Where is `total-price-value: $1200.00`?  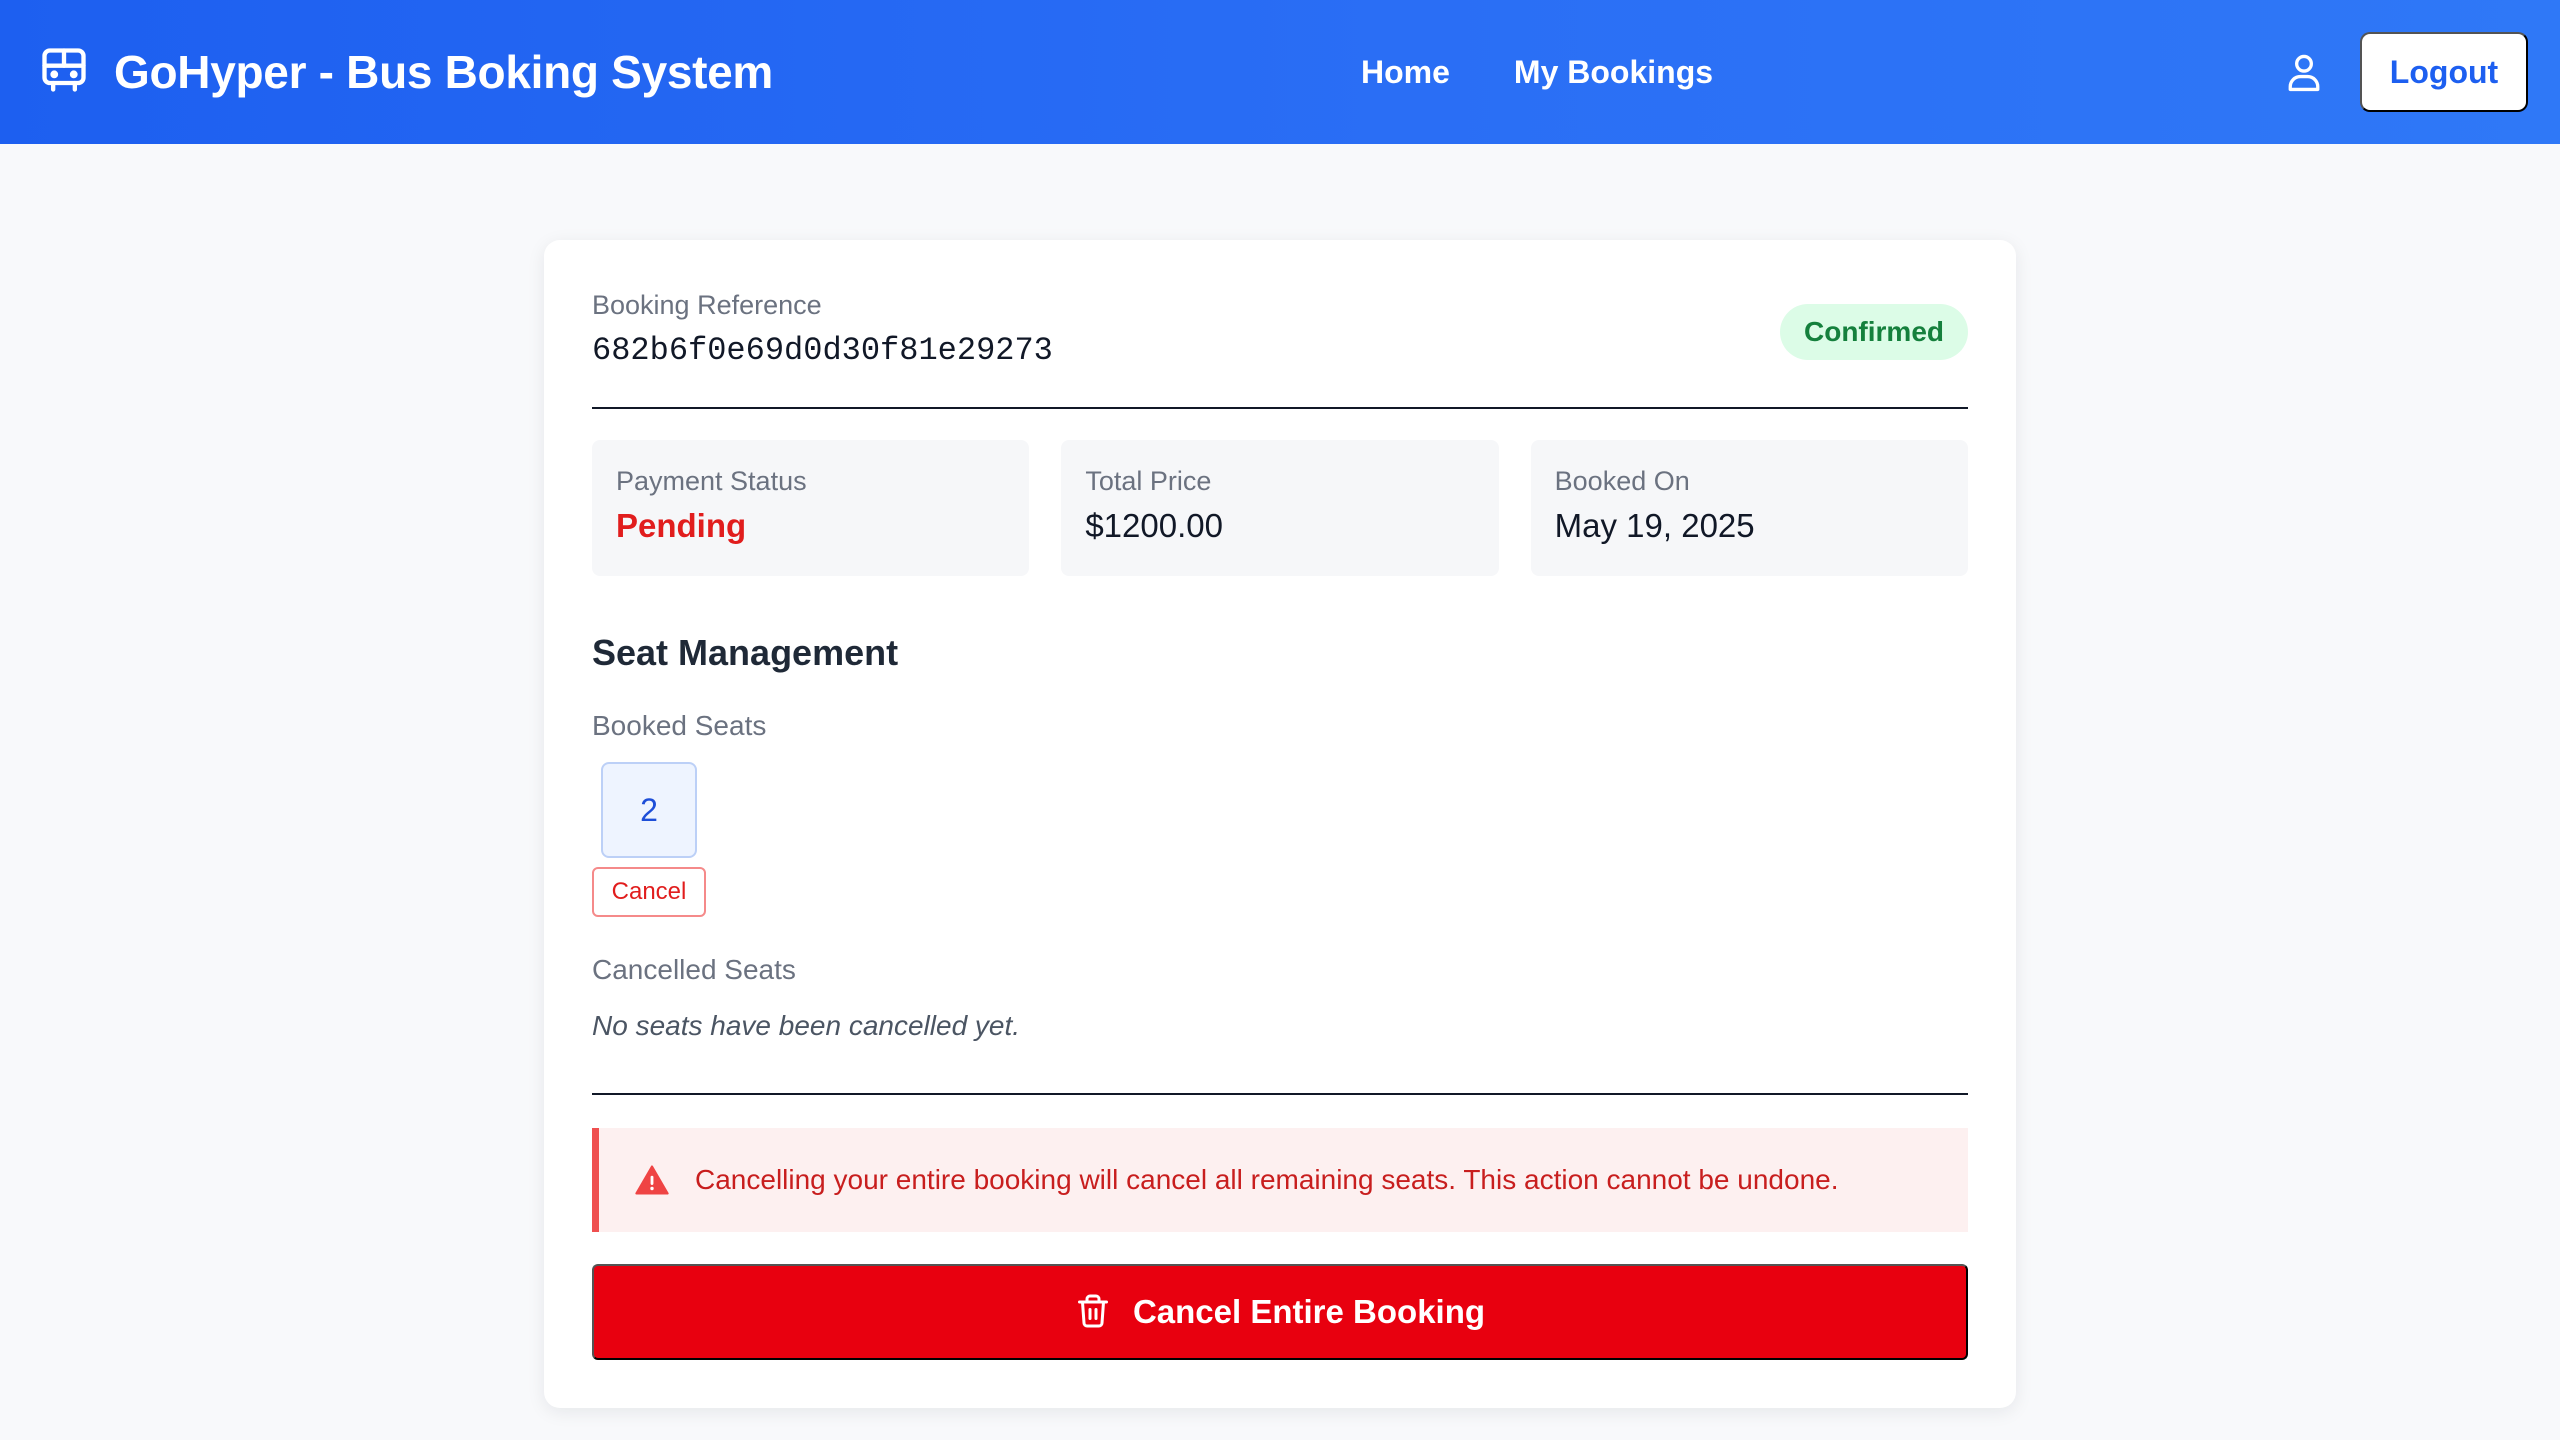 total-price-value: $1200.00 is located at coordinates (1154, 525).